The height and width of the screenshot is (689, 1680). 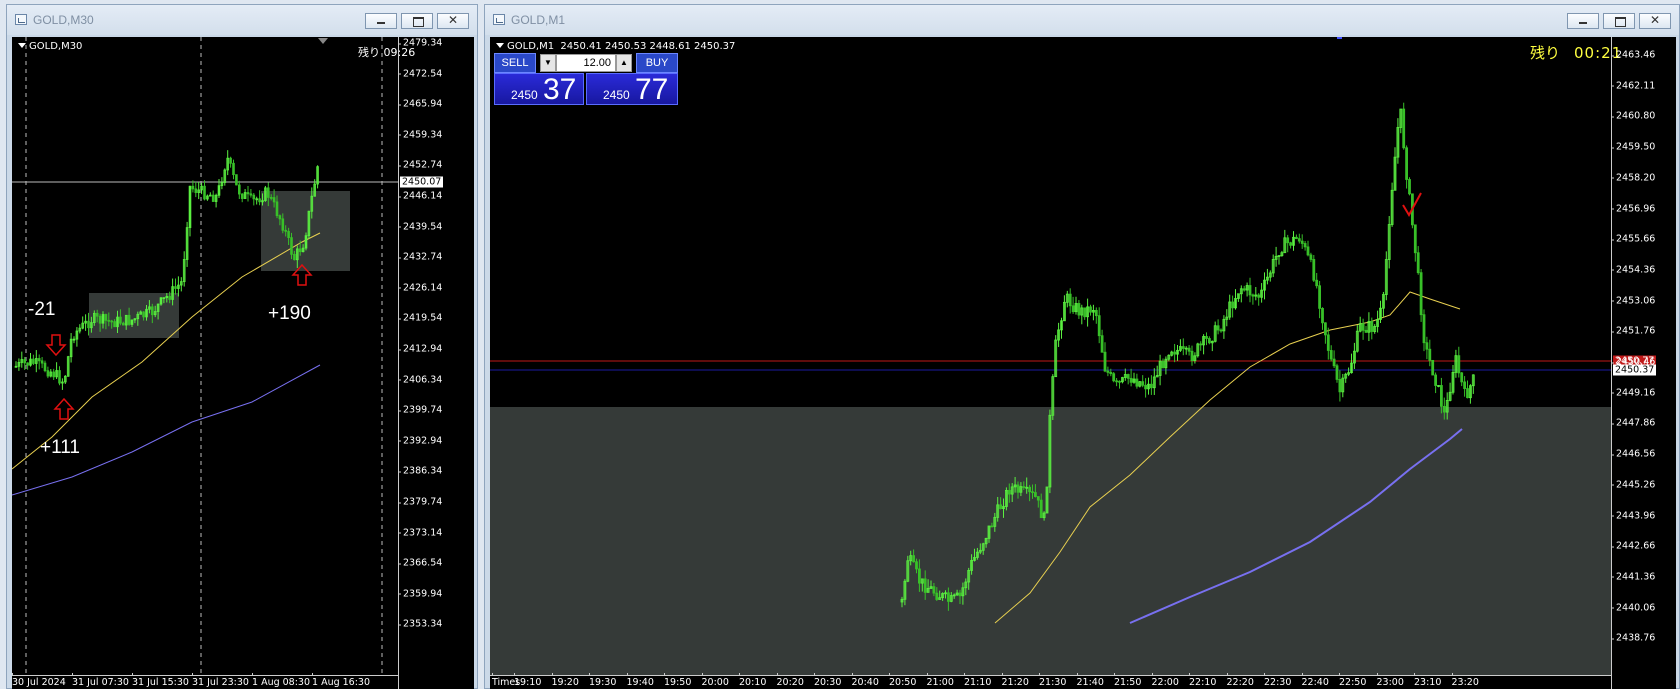 I want to click on current-price-tag: 2450.07, so click(x=422, y=182).